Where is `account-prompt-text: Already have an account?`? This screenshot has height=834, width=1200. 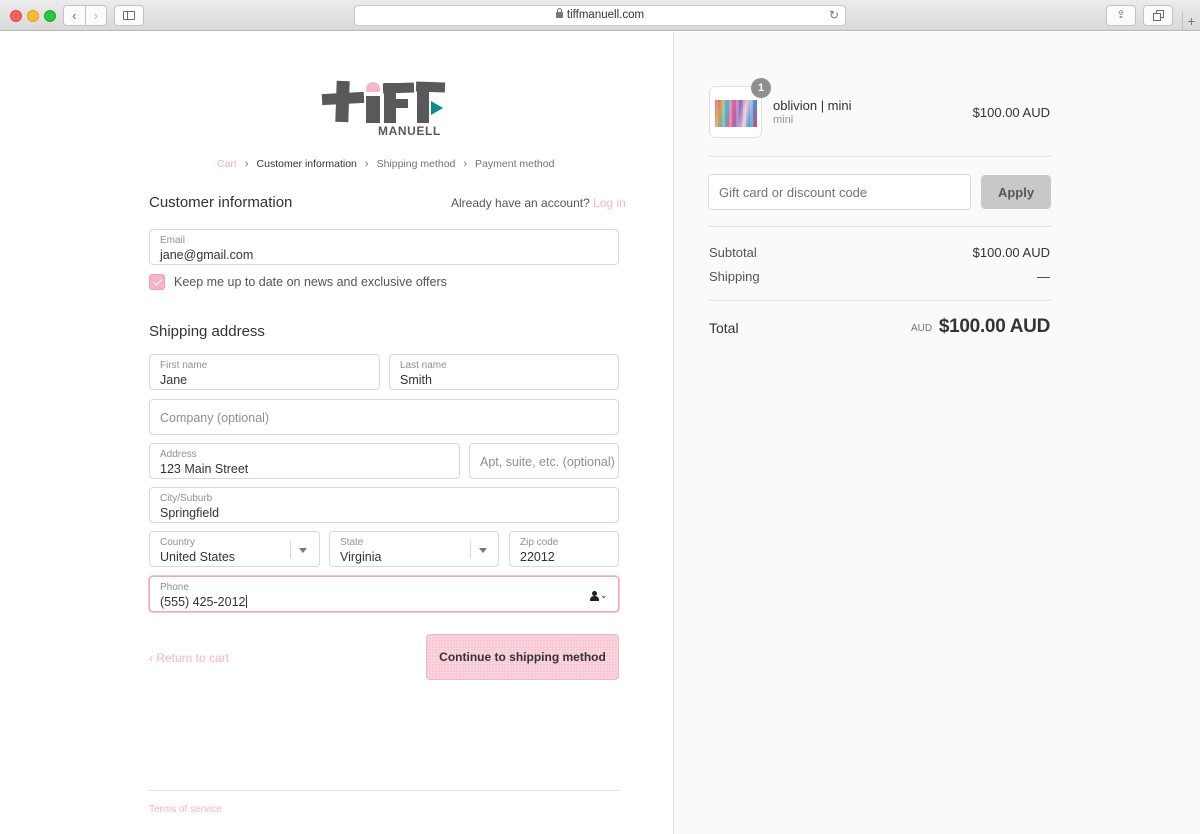 account-prompt-text: Already have an account? is located at coordinates (520, 203).